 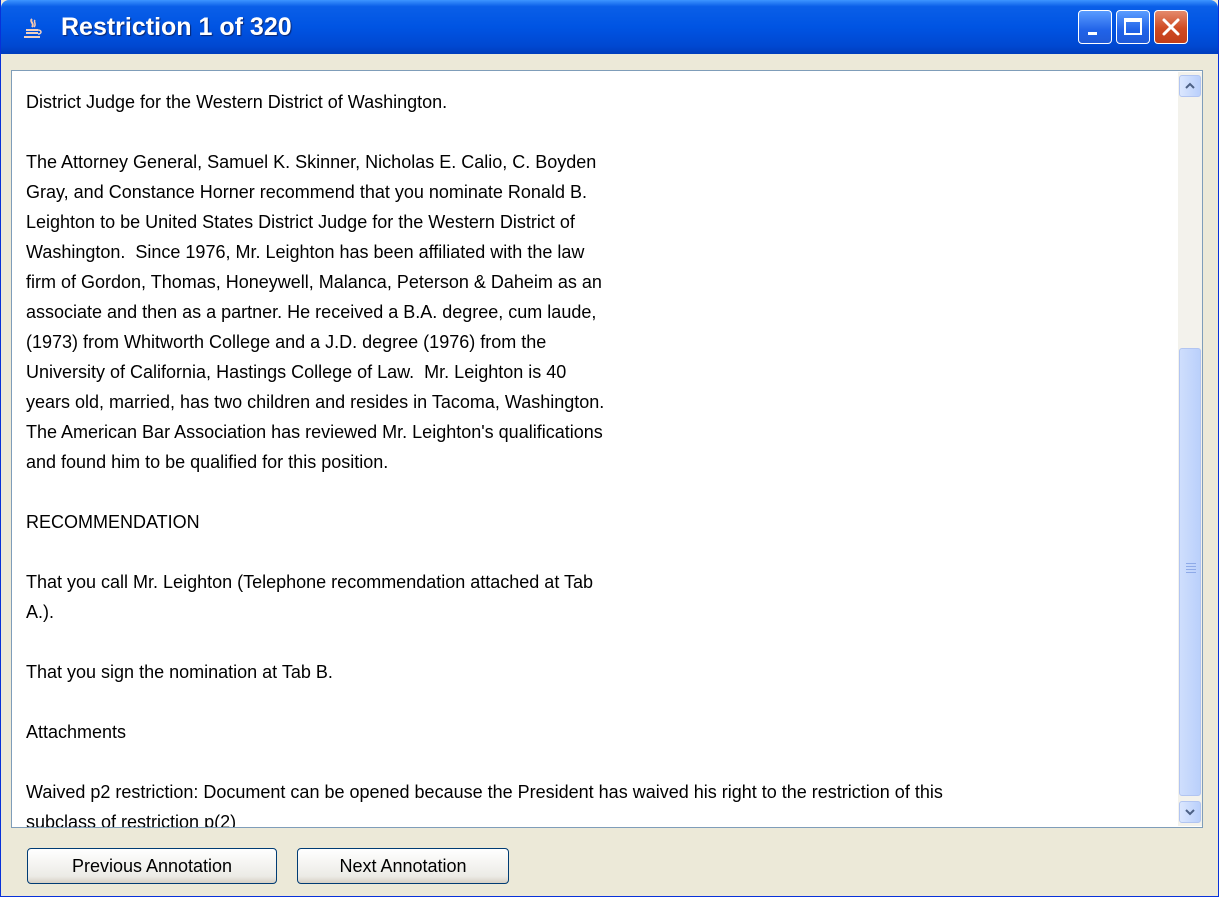 What do you see at coordinates (152, 866) in the screenshot?
I see `previous-annotation-button: Previous Annotation` at bounding box center [152, 866].